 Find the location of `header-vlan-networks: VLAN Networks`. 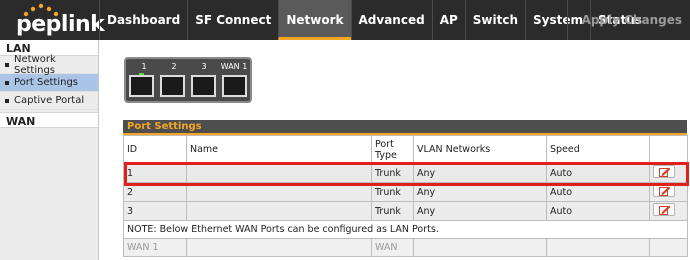

header-vlan-networks: VLAN Networks is located at coordinates (480, 149).